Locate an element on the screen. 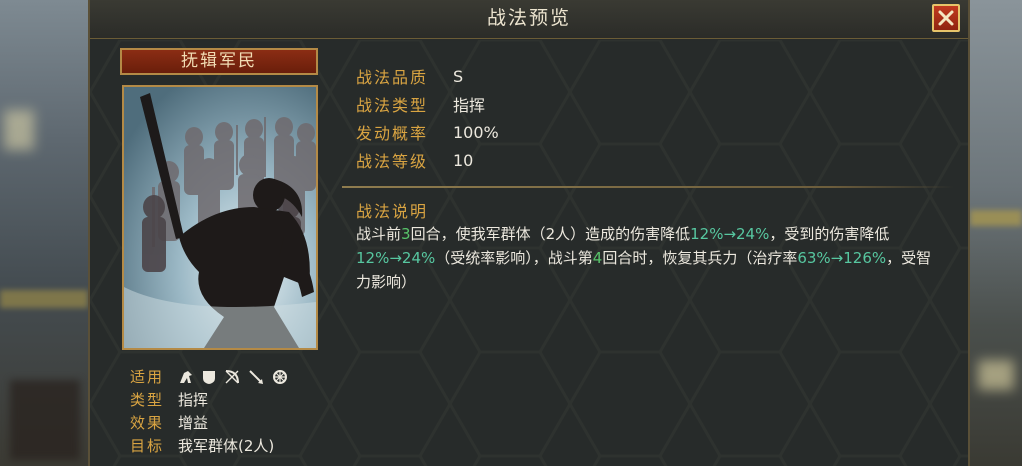 The width and height of the screenshot is (1022, 466). skill-meta: 适用 类型 指挥 效果 增益 目标 我军群体(2人) is located at coordinates (209, 411).